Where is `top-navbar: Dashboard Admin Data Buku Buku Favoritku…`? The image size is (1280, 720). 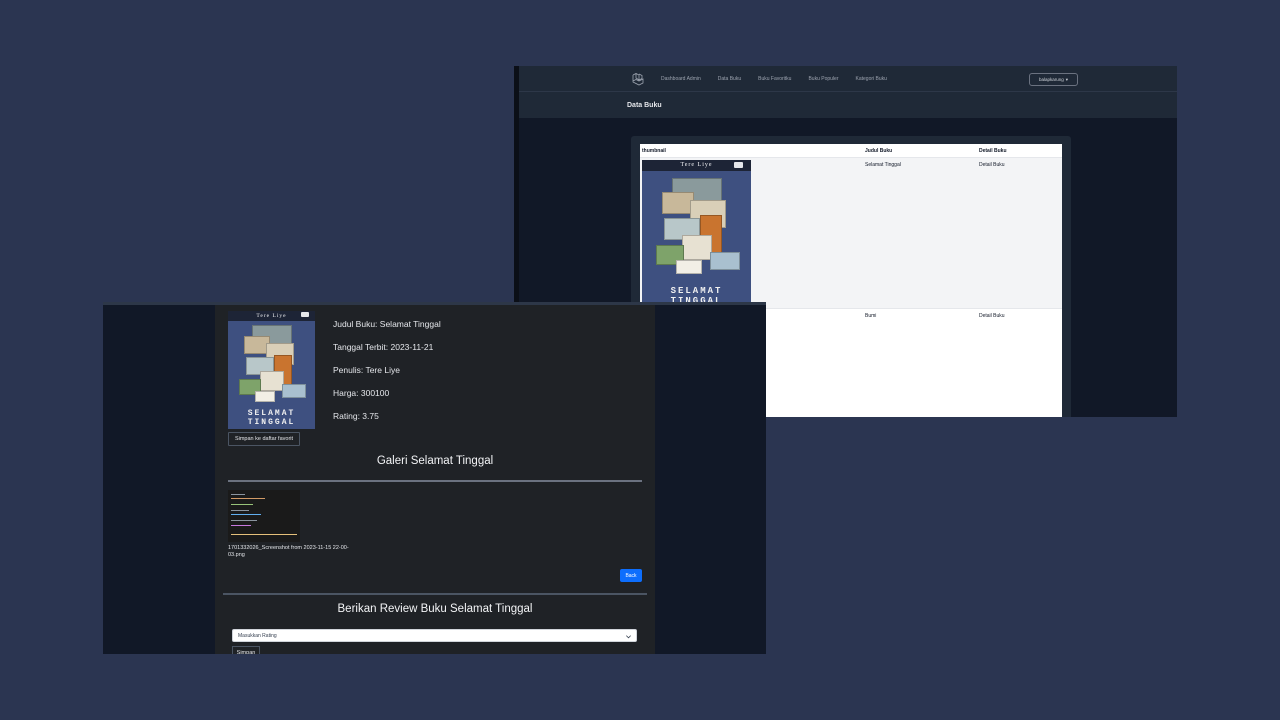
top-navbar: Dashboard Admin Data Buku Buku Favoritku… is located at coordinates (848, 79).